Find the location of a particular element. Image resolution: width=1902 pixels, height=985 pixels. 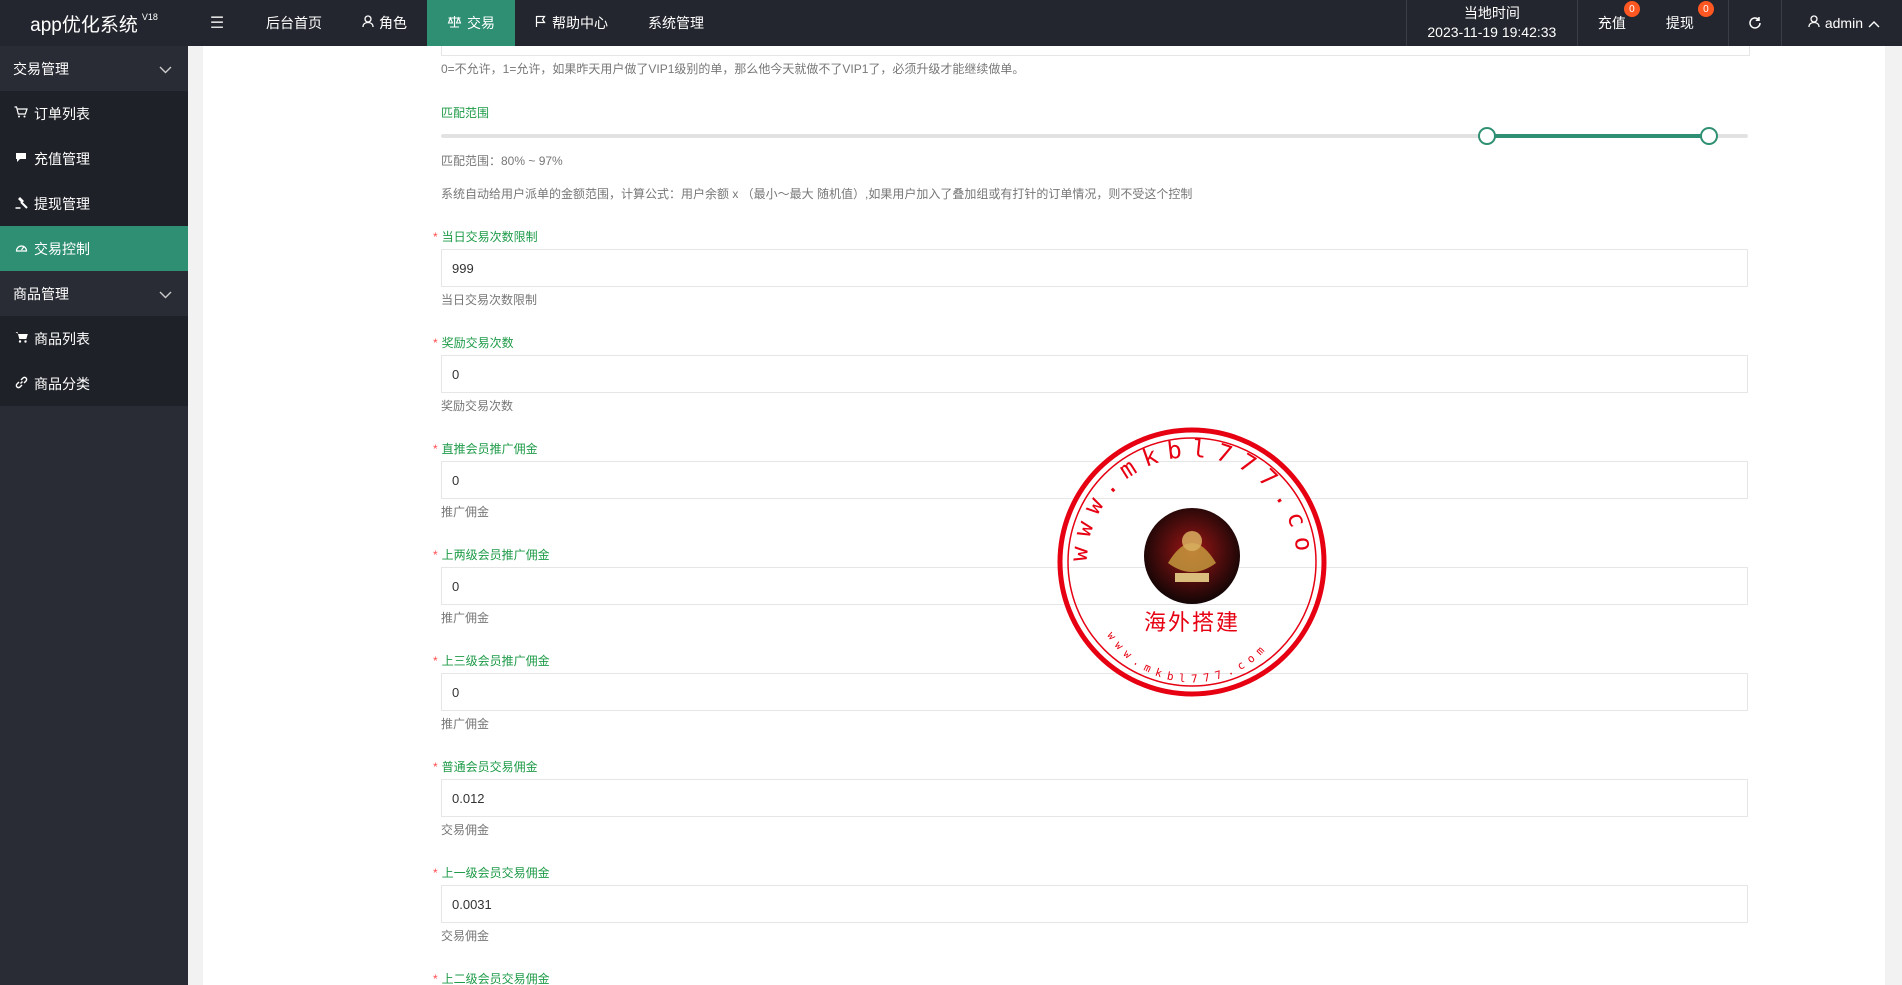

stamp-center-text: 海外搭建 is located at coordinates (1192, 623).